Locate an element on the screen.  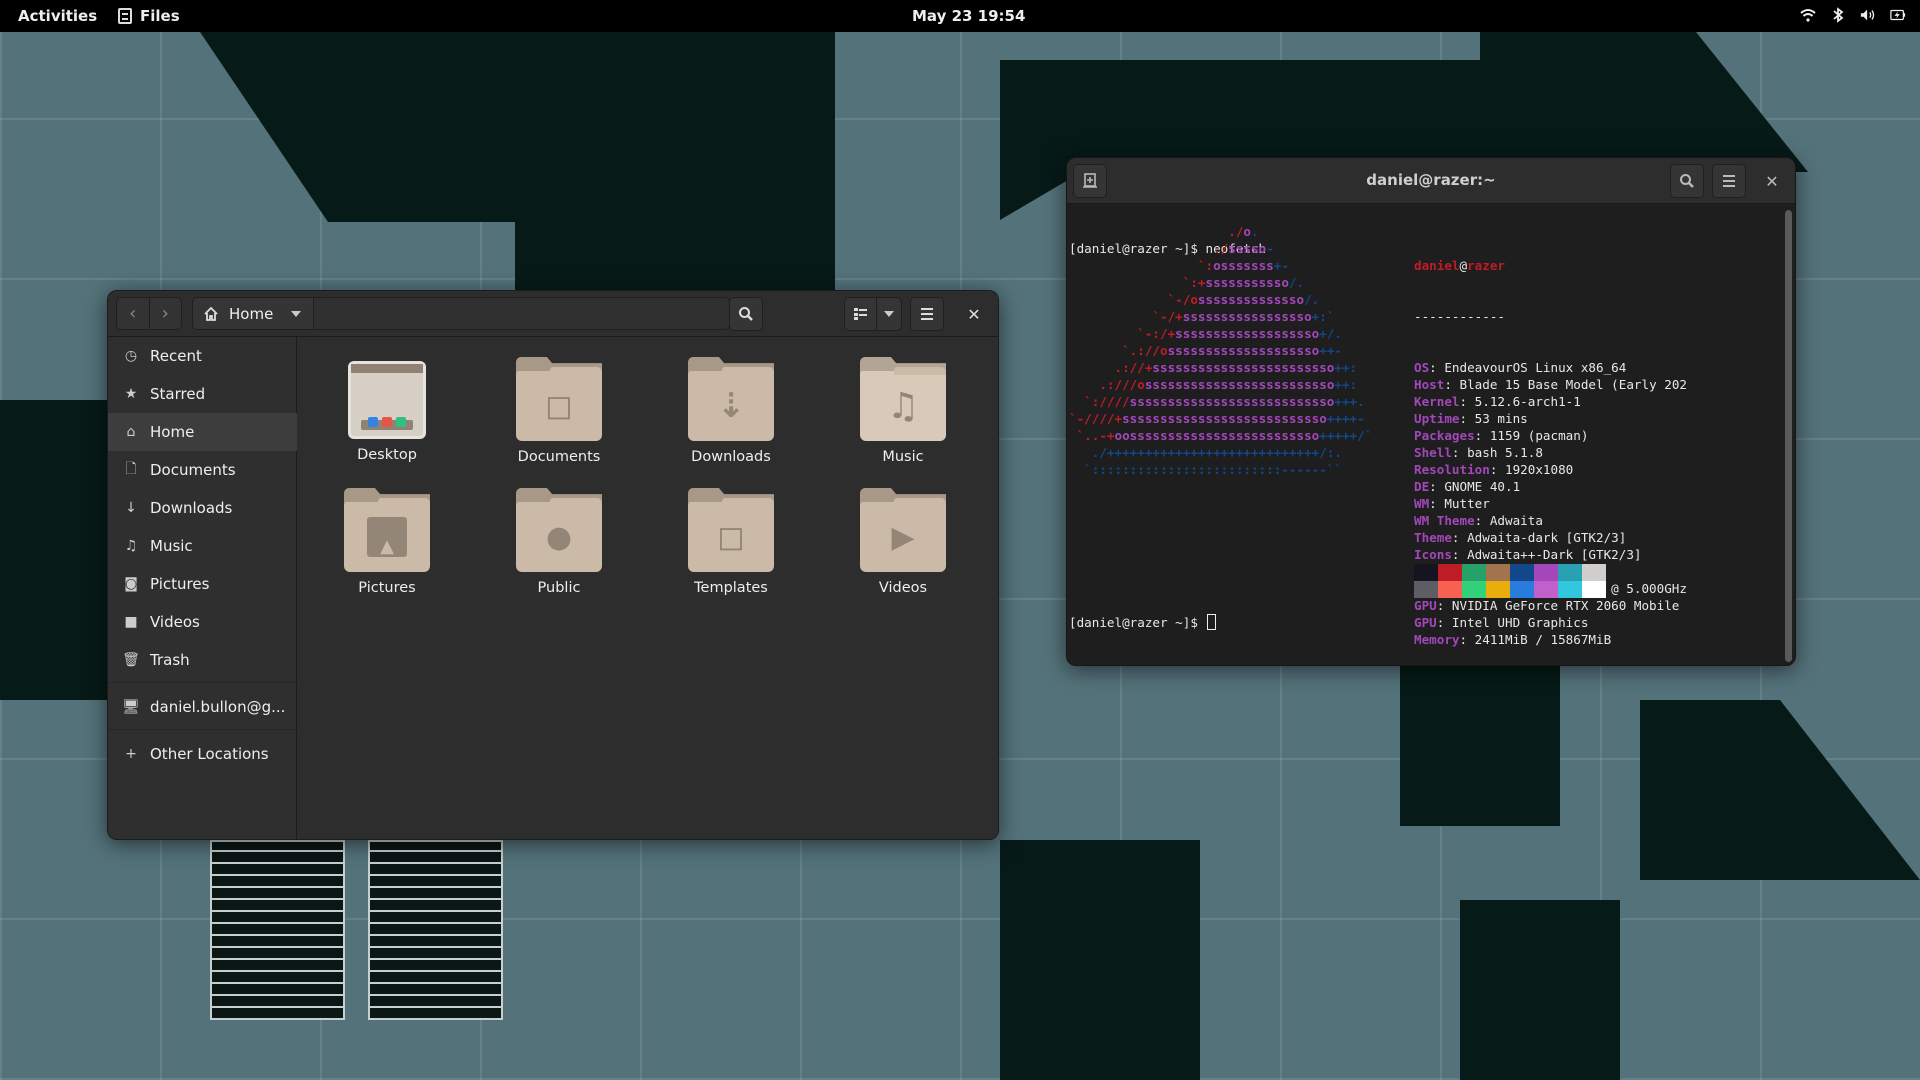
info-key: DE is located at coordinates (1422, 486).